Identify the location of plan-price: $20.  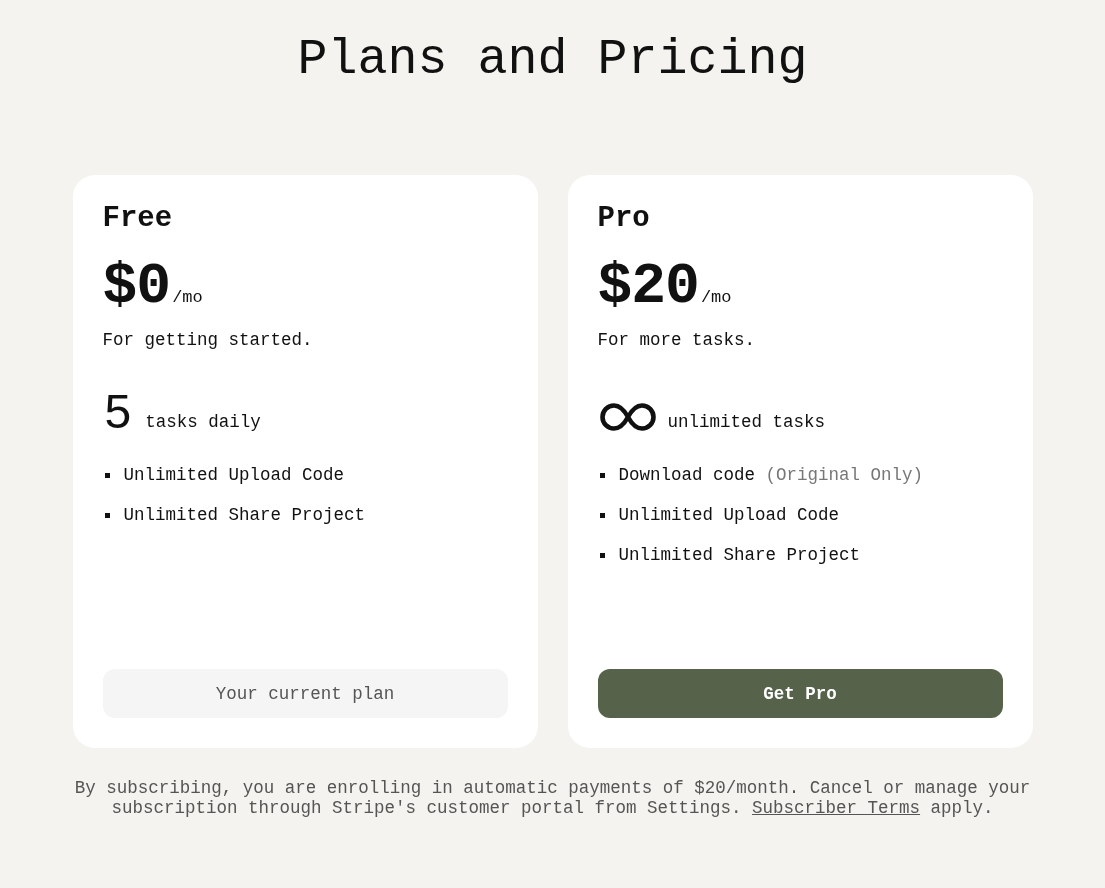
(648, 287).